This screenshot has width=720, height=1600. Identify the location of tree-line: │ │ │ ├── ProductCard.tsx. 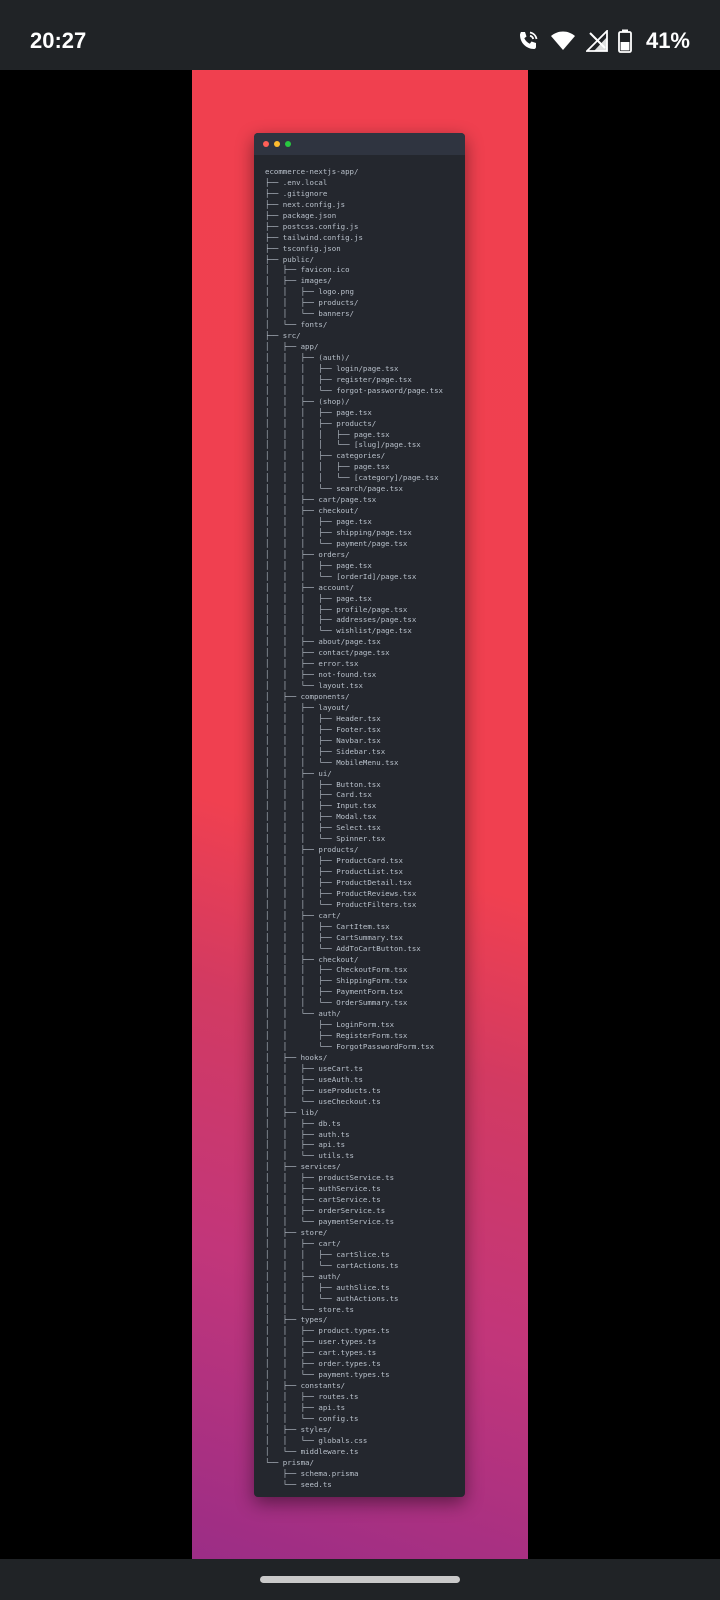
(334, 861).